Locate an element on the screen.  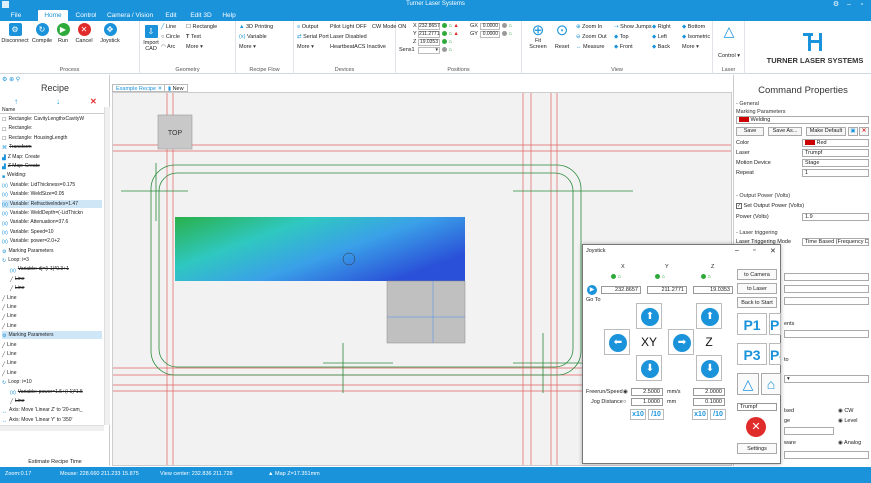
line-button: ╱ Line is located at coordinates (168, 27).